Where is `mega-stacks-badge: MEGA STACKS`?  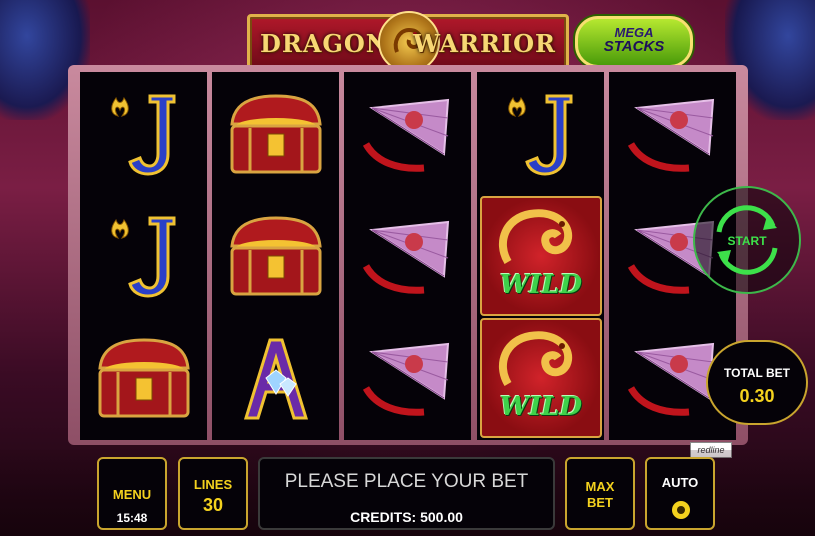 mega-stacks-badge: MEGA STACKS is located at coordinates (634, 42).